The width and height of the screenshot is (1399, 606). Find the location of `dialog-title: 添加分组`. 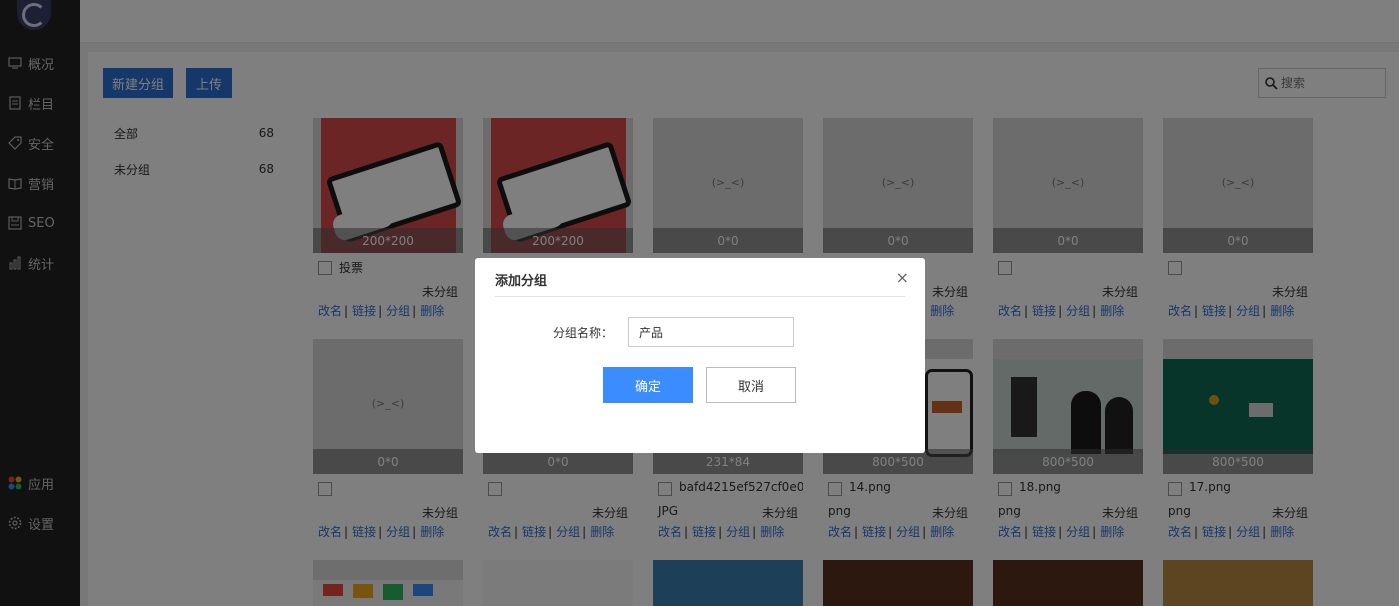

dialog-title: 添加分组 is located at coordinates (521, 281).